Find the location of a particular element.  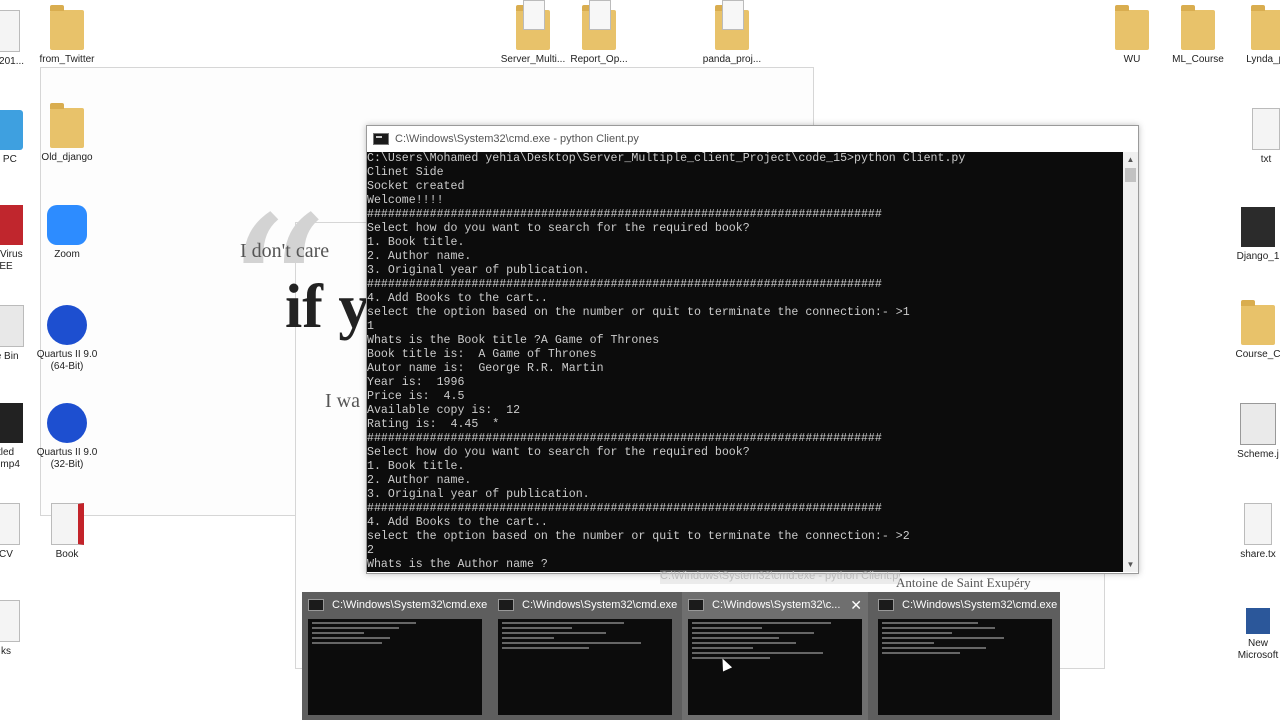

desktop-icon: WU is located at coordinates (1132, 35).